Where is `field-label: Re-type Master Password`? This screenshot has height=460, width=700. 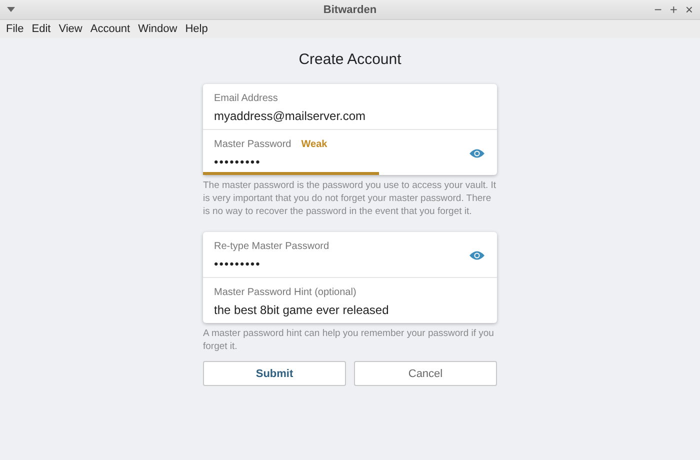
field-label: Re-type Master Password is located at coordinates (272, 246).